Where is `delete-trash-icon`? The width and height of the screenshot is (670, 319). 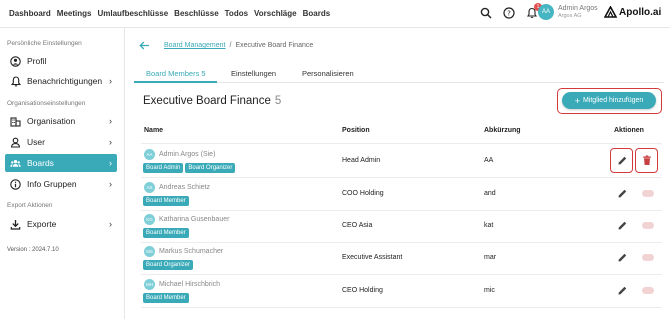 delete-trash-icon is located at coordinates (647, 160).